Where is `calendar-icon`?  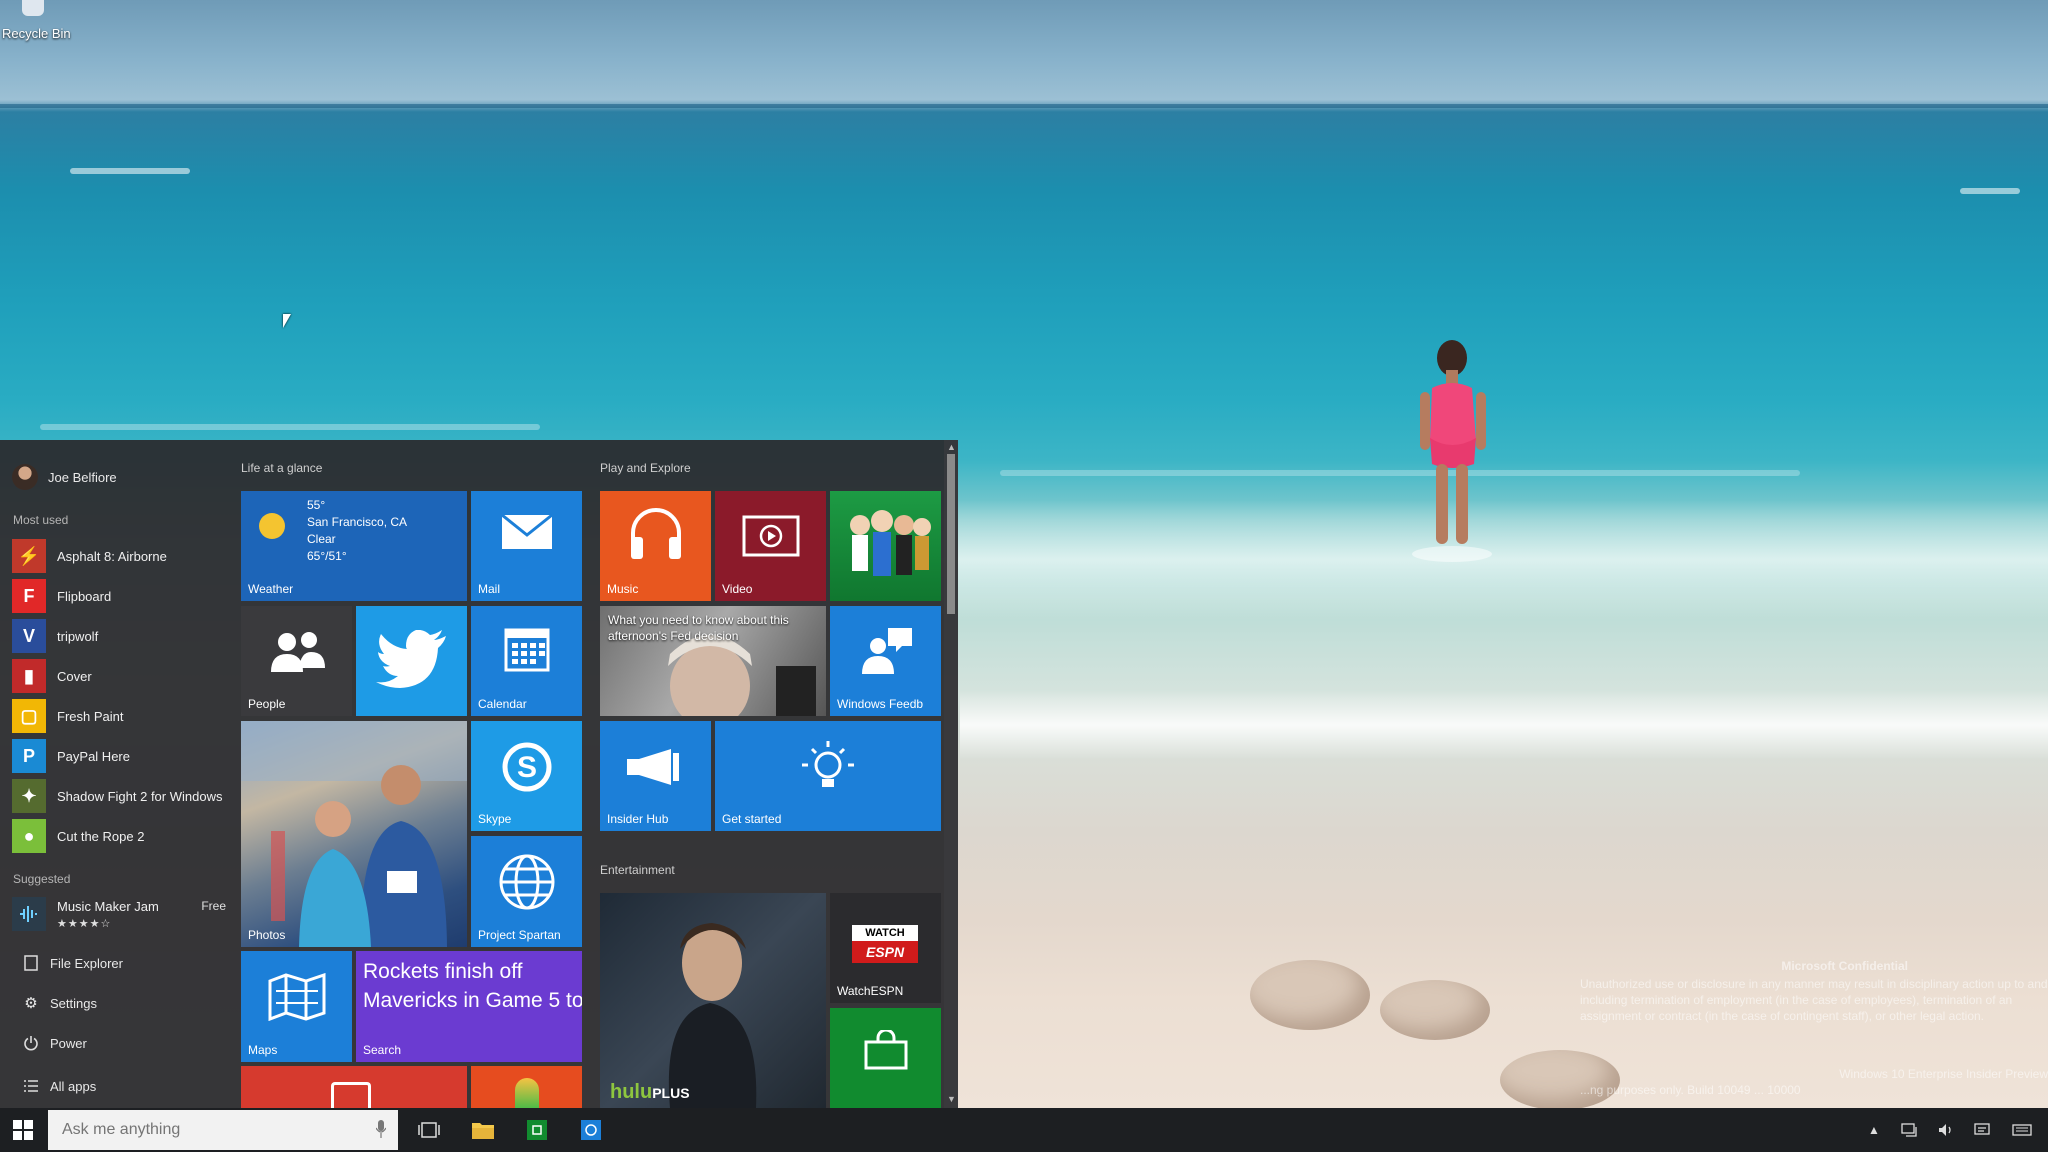 calendar-icon is located at coordinates (526, 652).